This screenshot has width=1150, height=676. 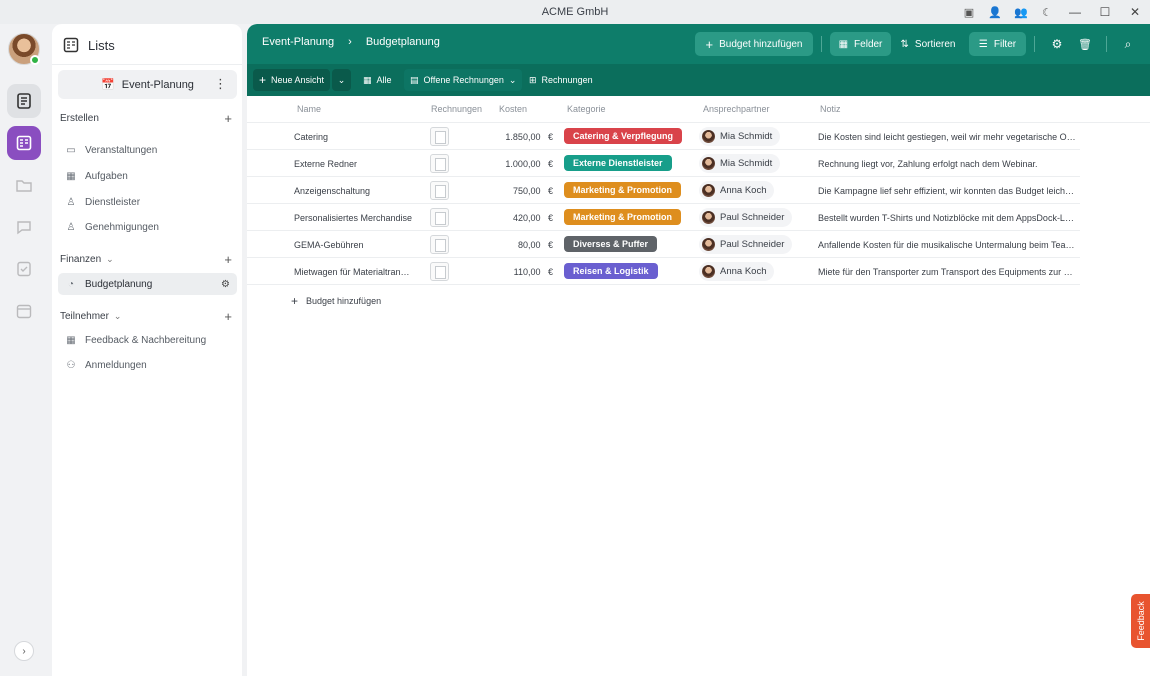 I want to click on add-budget-button: + Budget hinzufügen, so click(x=754, y=44).